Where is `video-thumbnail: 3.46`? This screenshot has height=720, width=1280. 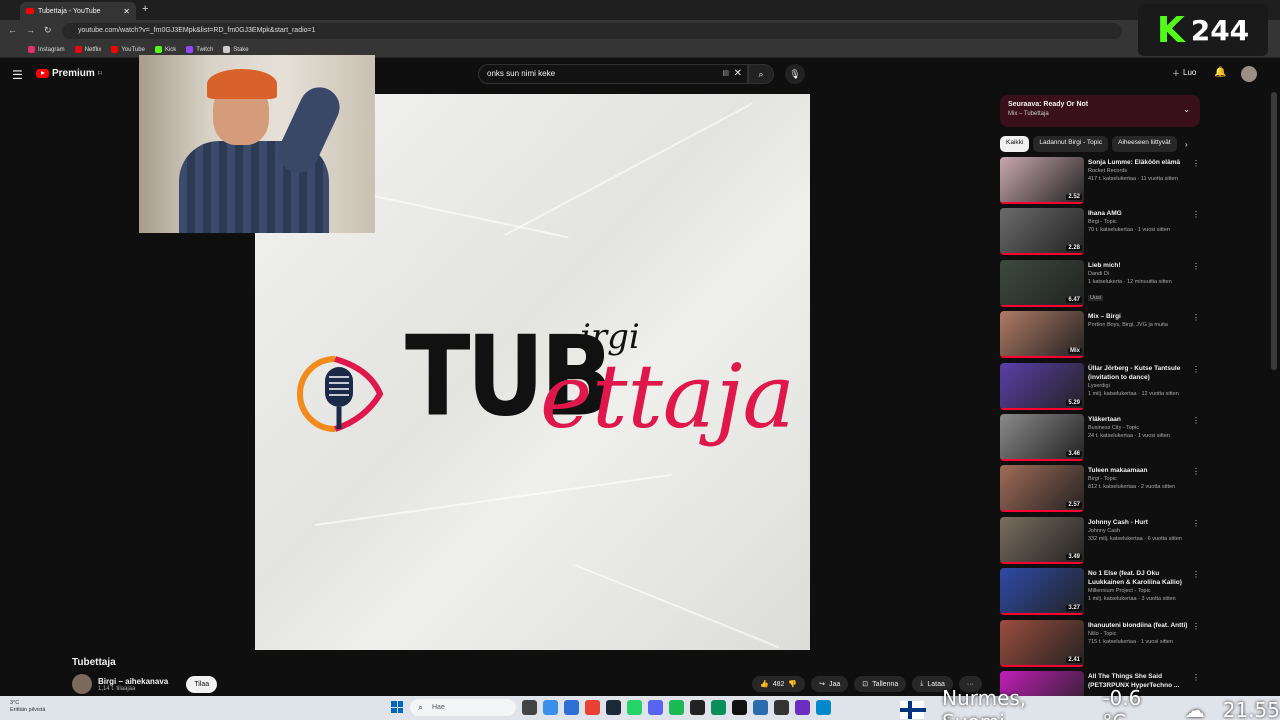
video-thumbnail: 3.46 is located at coordinates (1042, 437).